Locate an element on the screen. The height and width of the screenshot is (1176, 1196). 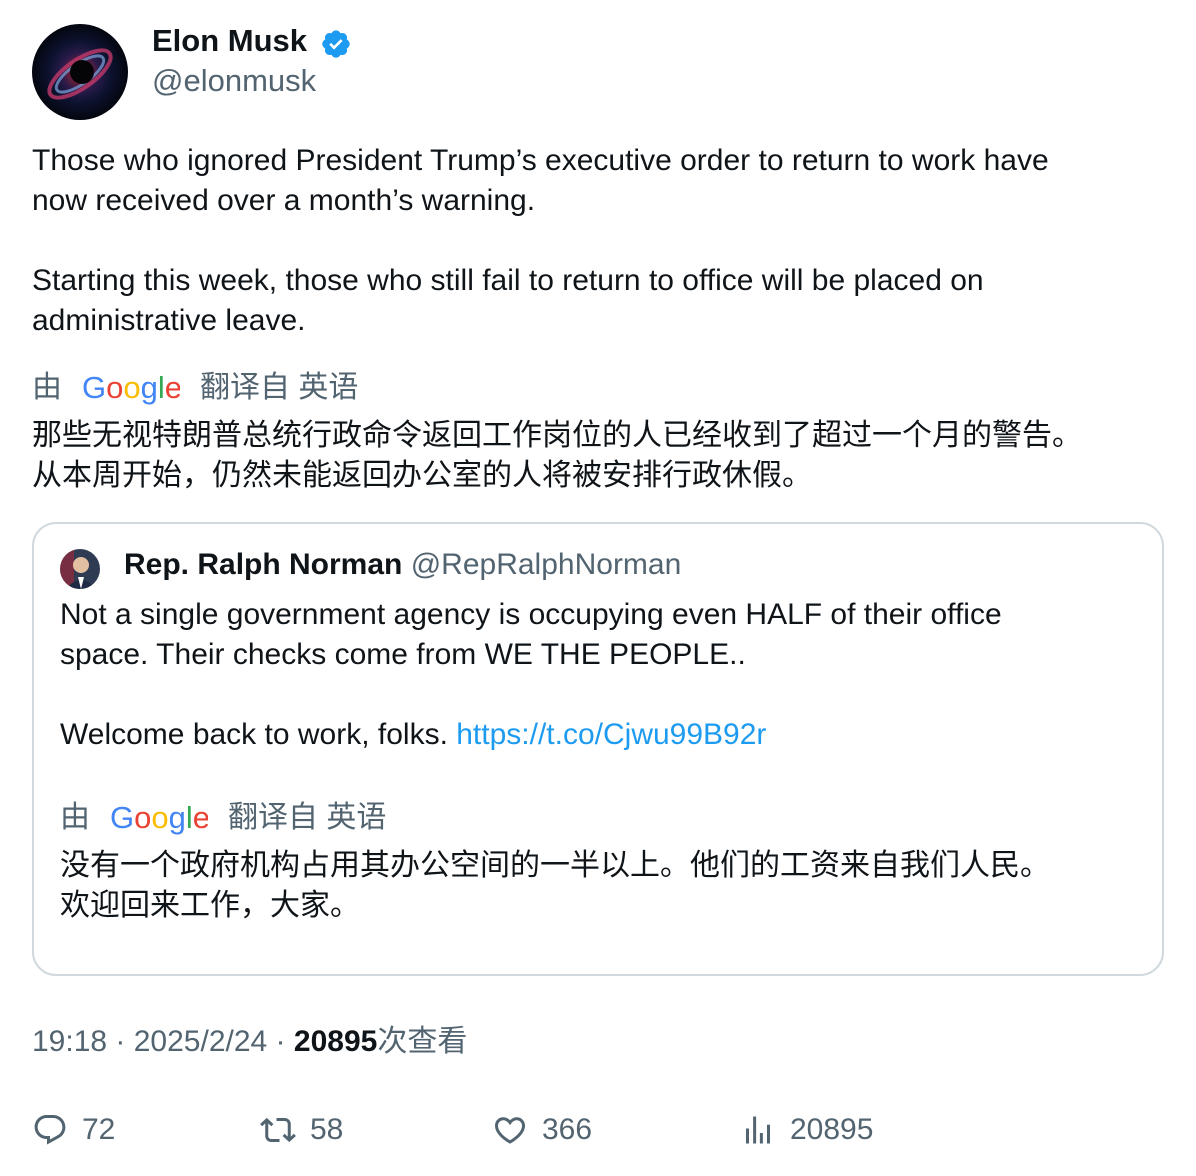
reply-icon is located at coordinates (50, 1130).